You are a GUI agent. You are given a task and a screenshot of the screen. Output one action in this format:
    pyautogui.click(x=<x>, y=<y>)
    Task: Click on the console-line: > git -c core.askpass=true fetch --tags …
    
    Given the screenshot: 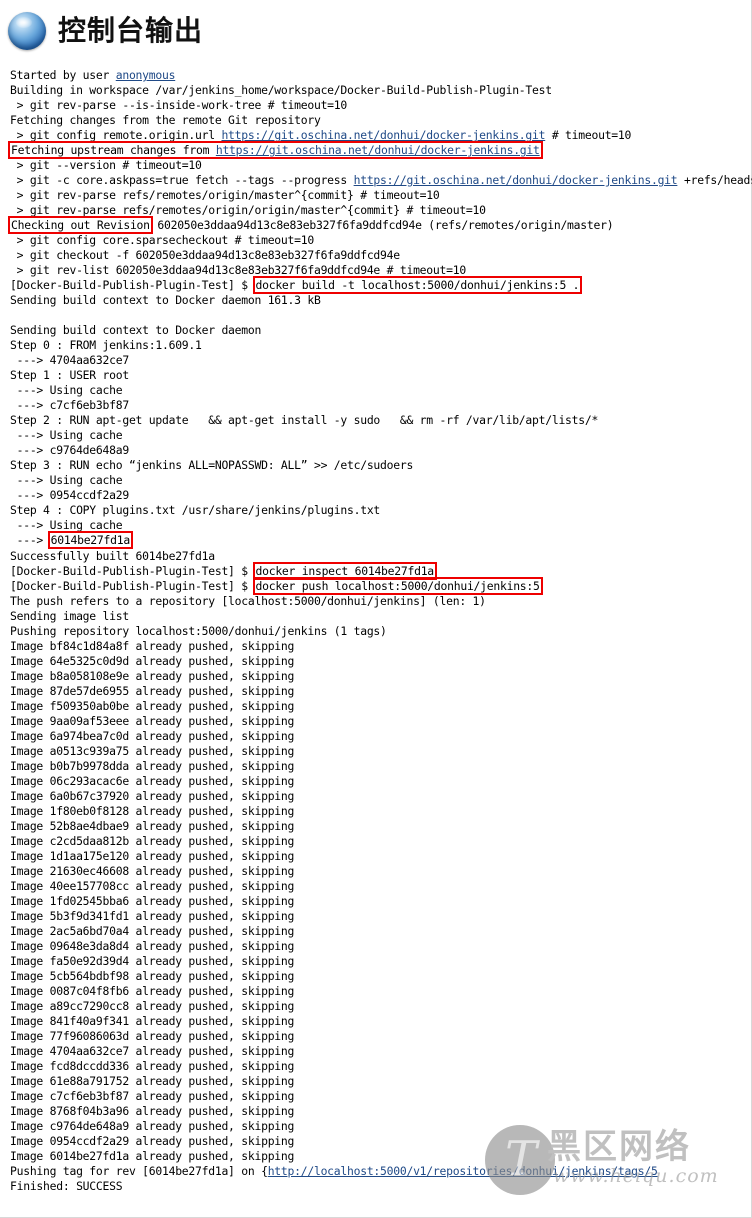 What is the action you would take?
    pyautogui.click(x=381, y=180)
    